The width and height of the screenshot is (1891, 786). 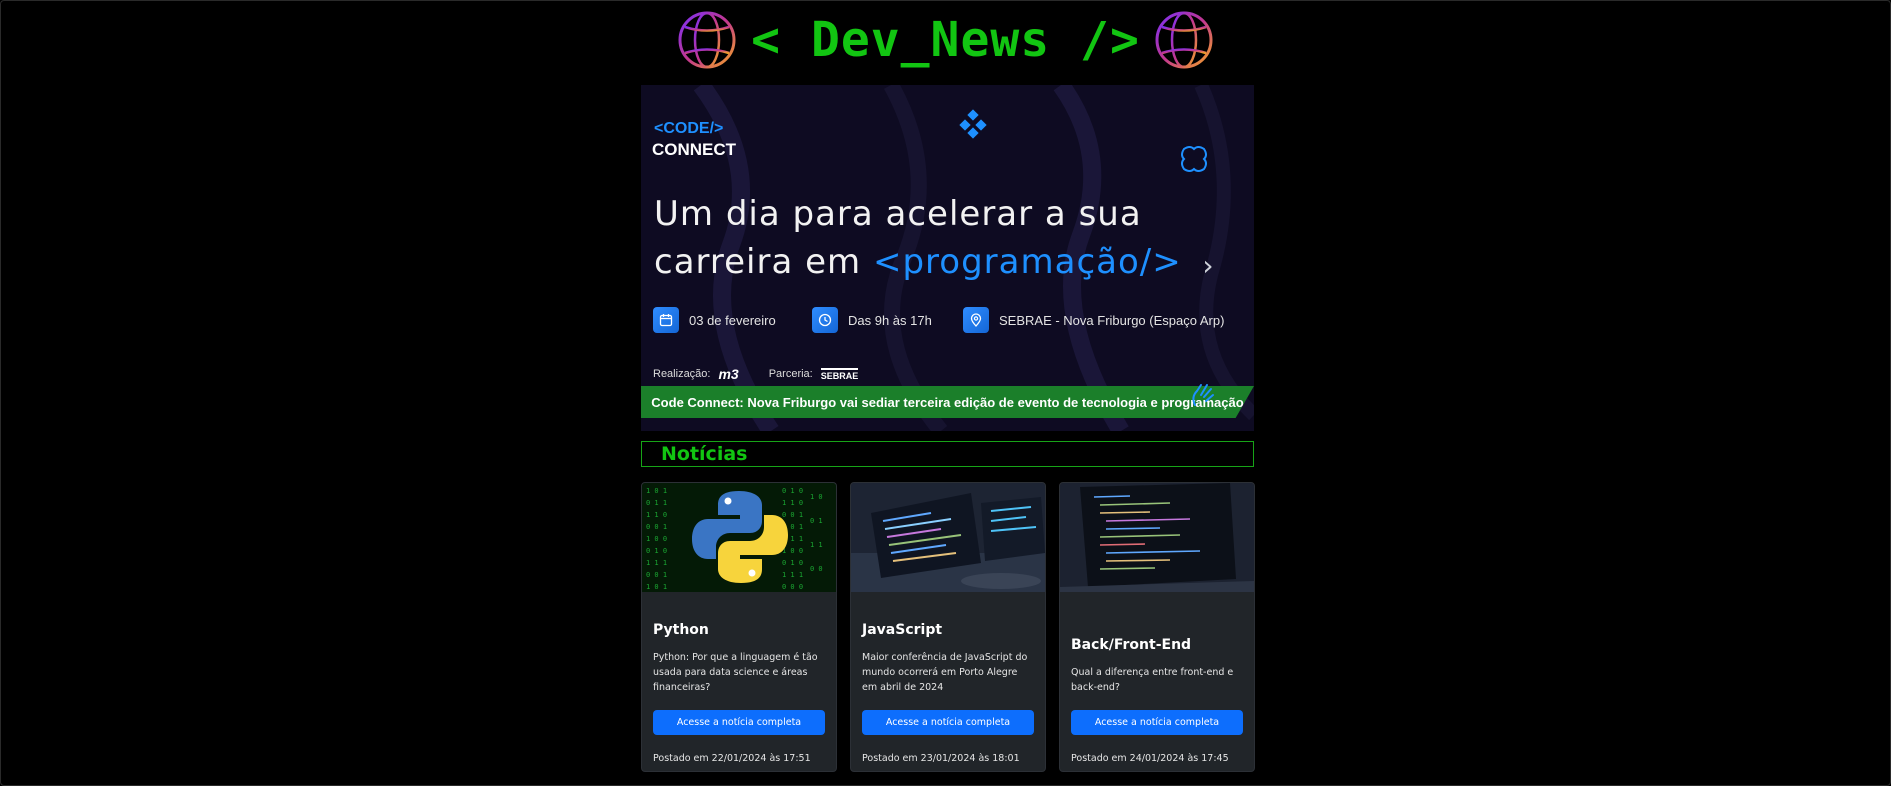 I want to click on chevron-right-icon: ›, so click(x=1208, y=265).